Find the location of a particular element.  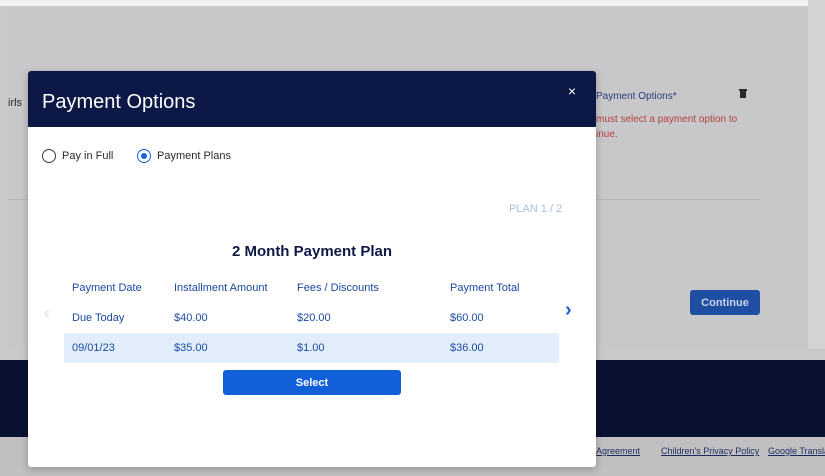

footer-link-google-translate: Google Translat is located at coordinates (796, 451).